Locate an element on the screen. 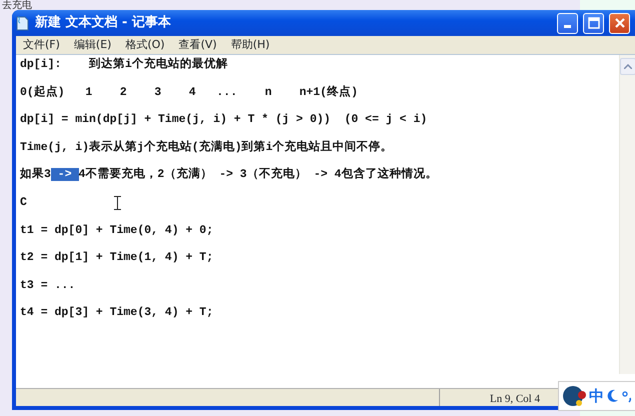  caret-up-icon is located at coordinates (628, 66).